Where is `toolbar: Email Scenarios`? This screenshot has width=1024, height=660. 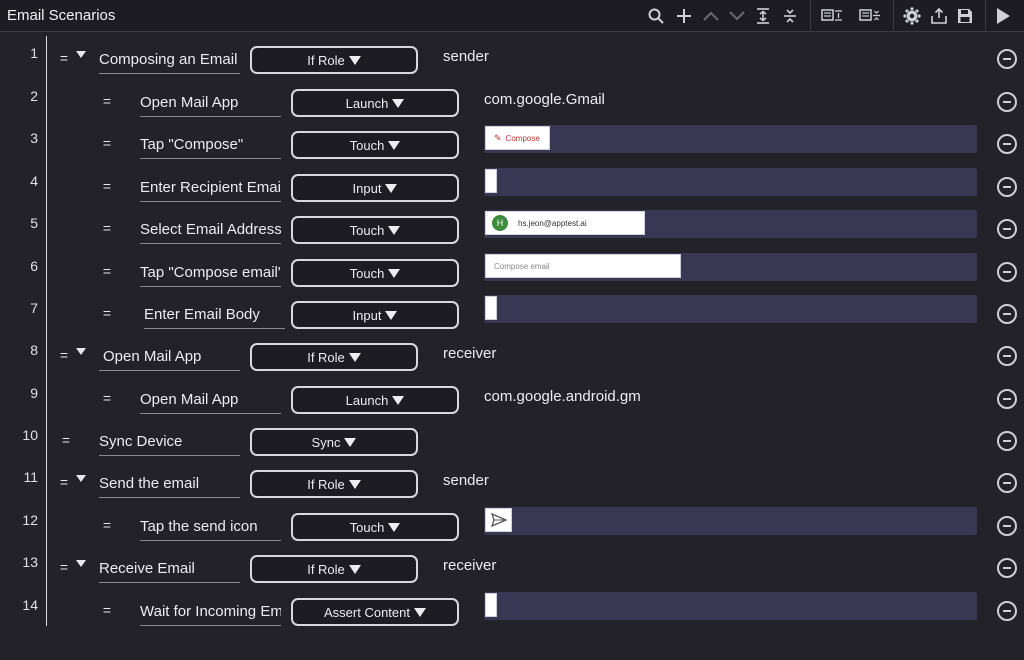 toolbar: Email Scenarios is located at coordinates (512, 16).